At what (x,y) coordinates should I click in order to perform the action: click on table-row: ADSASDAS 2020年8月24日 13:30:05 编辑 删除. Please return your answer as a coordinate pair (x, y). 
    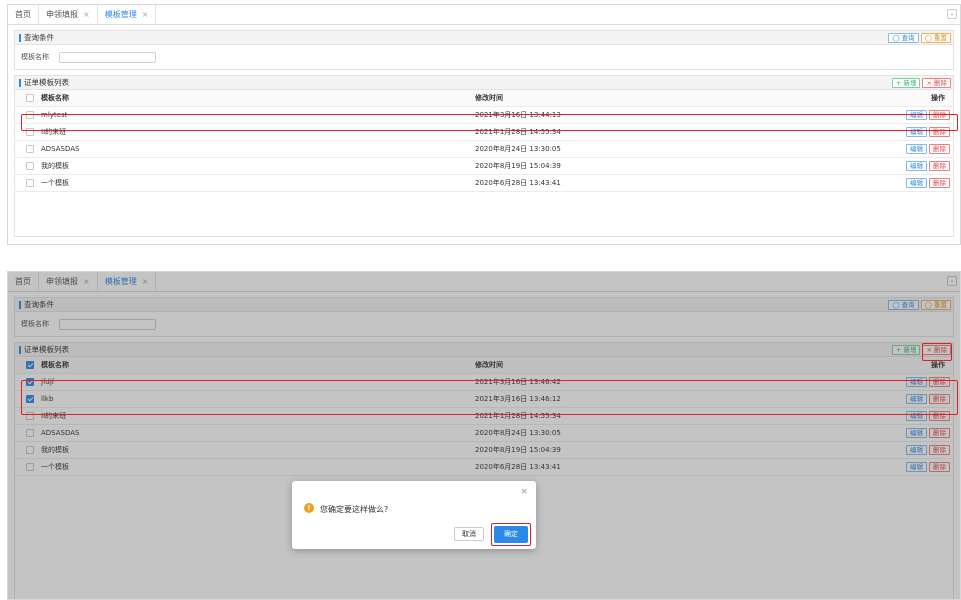
    Looking at the image, I should click on (484, 149).